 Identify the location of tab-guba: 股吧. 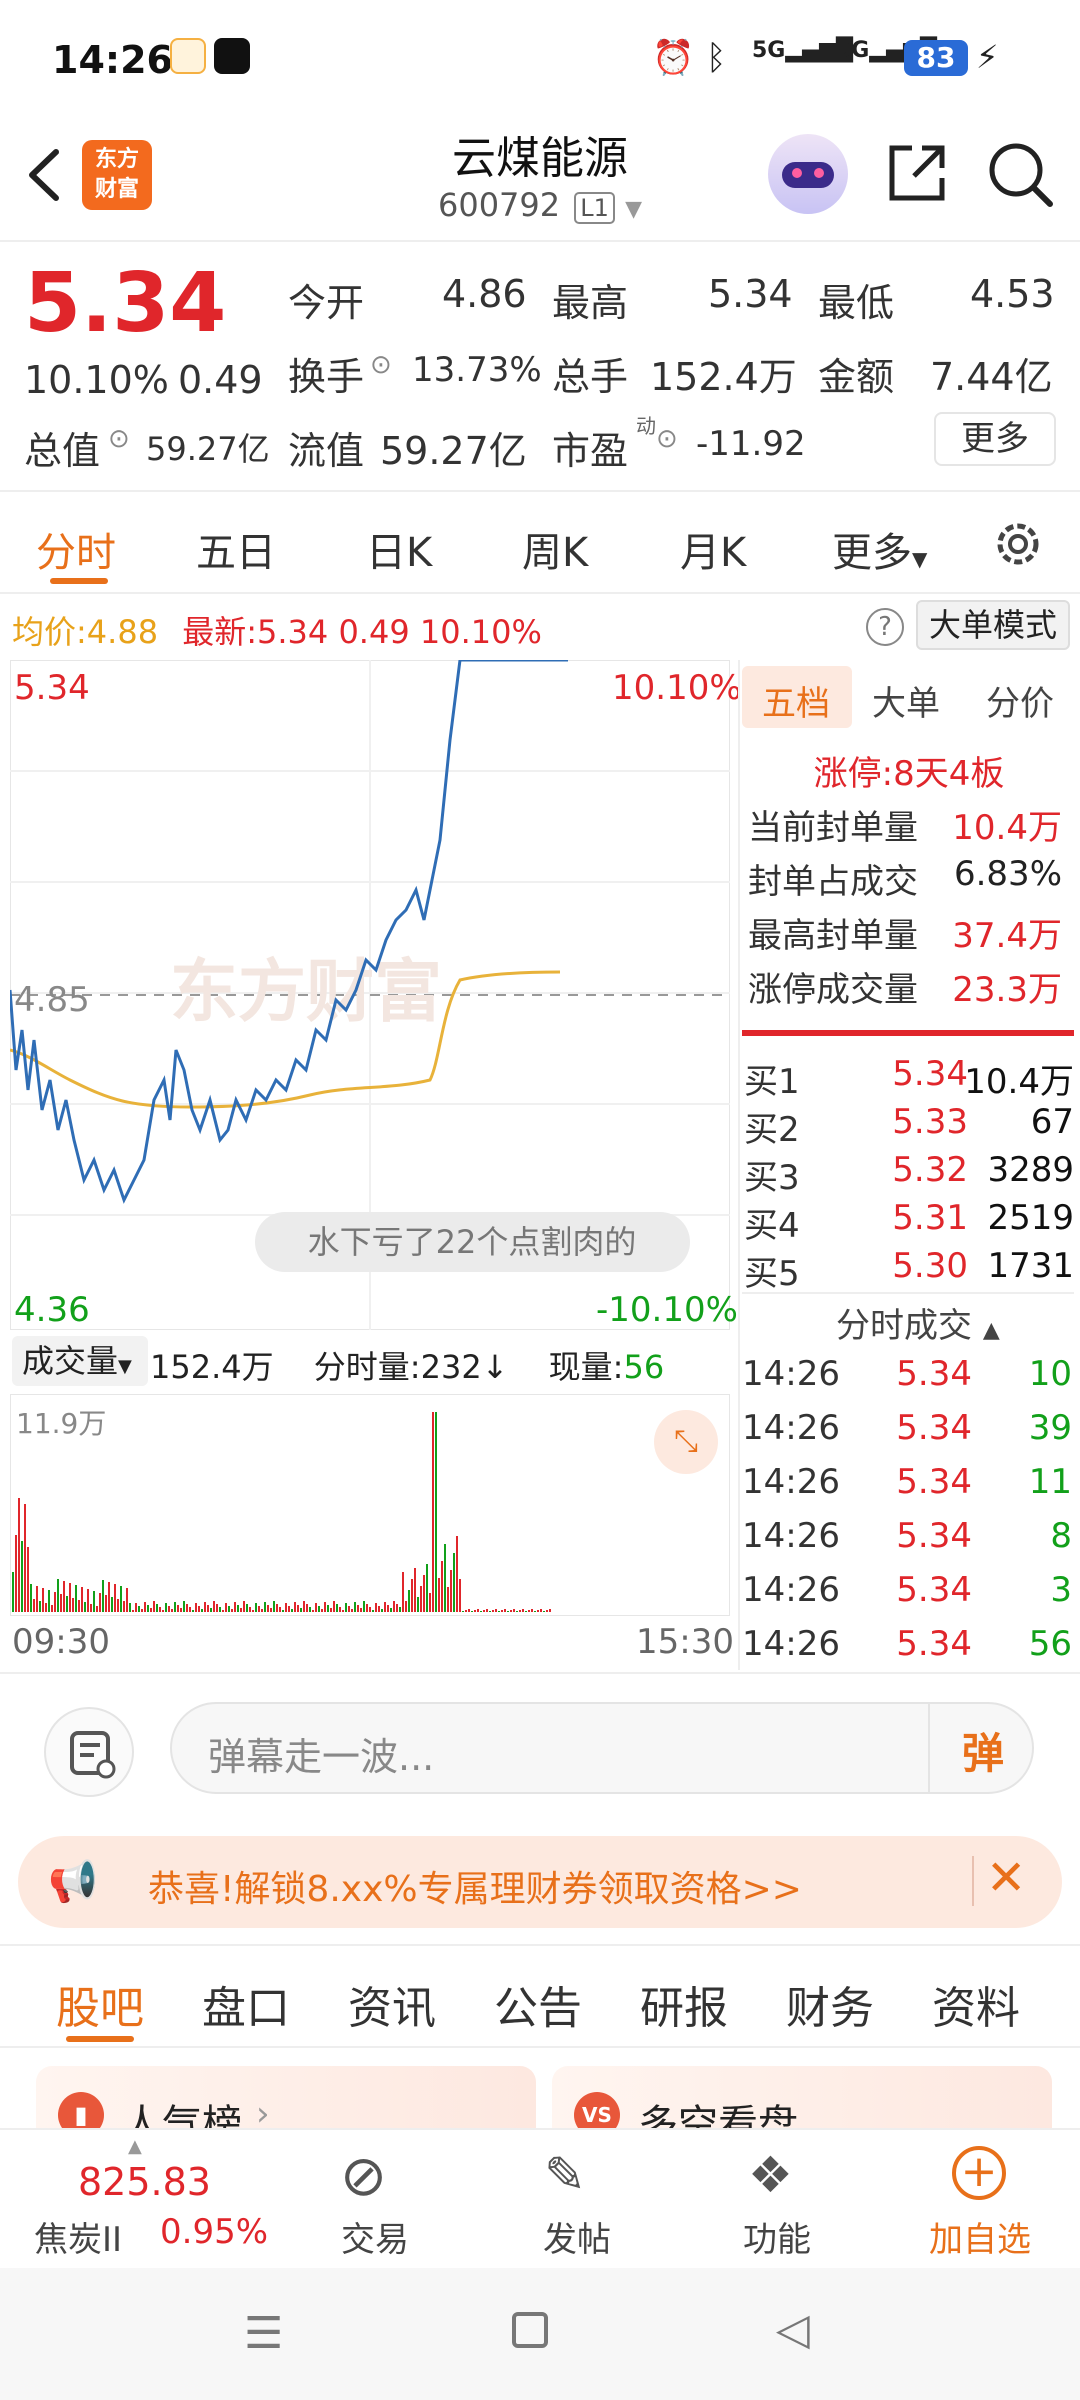
(100, 2004).